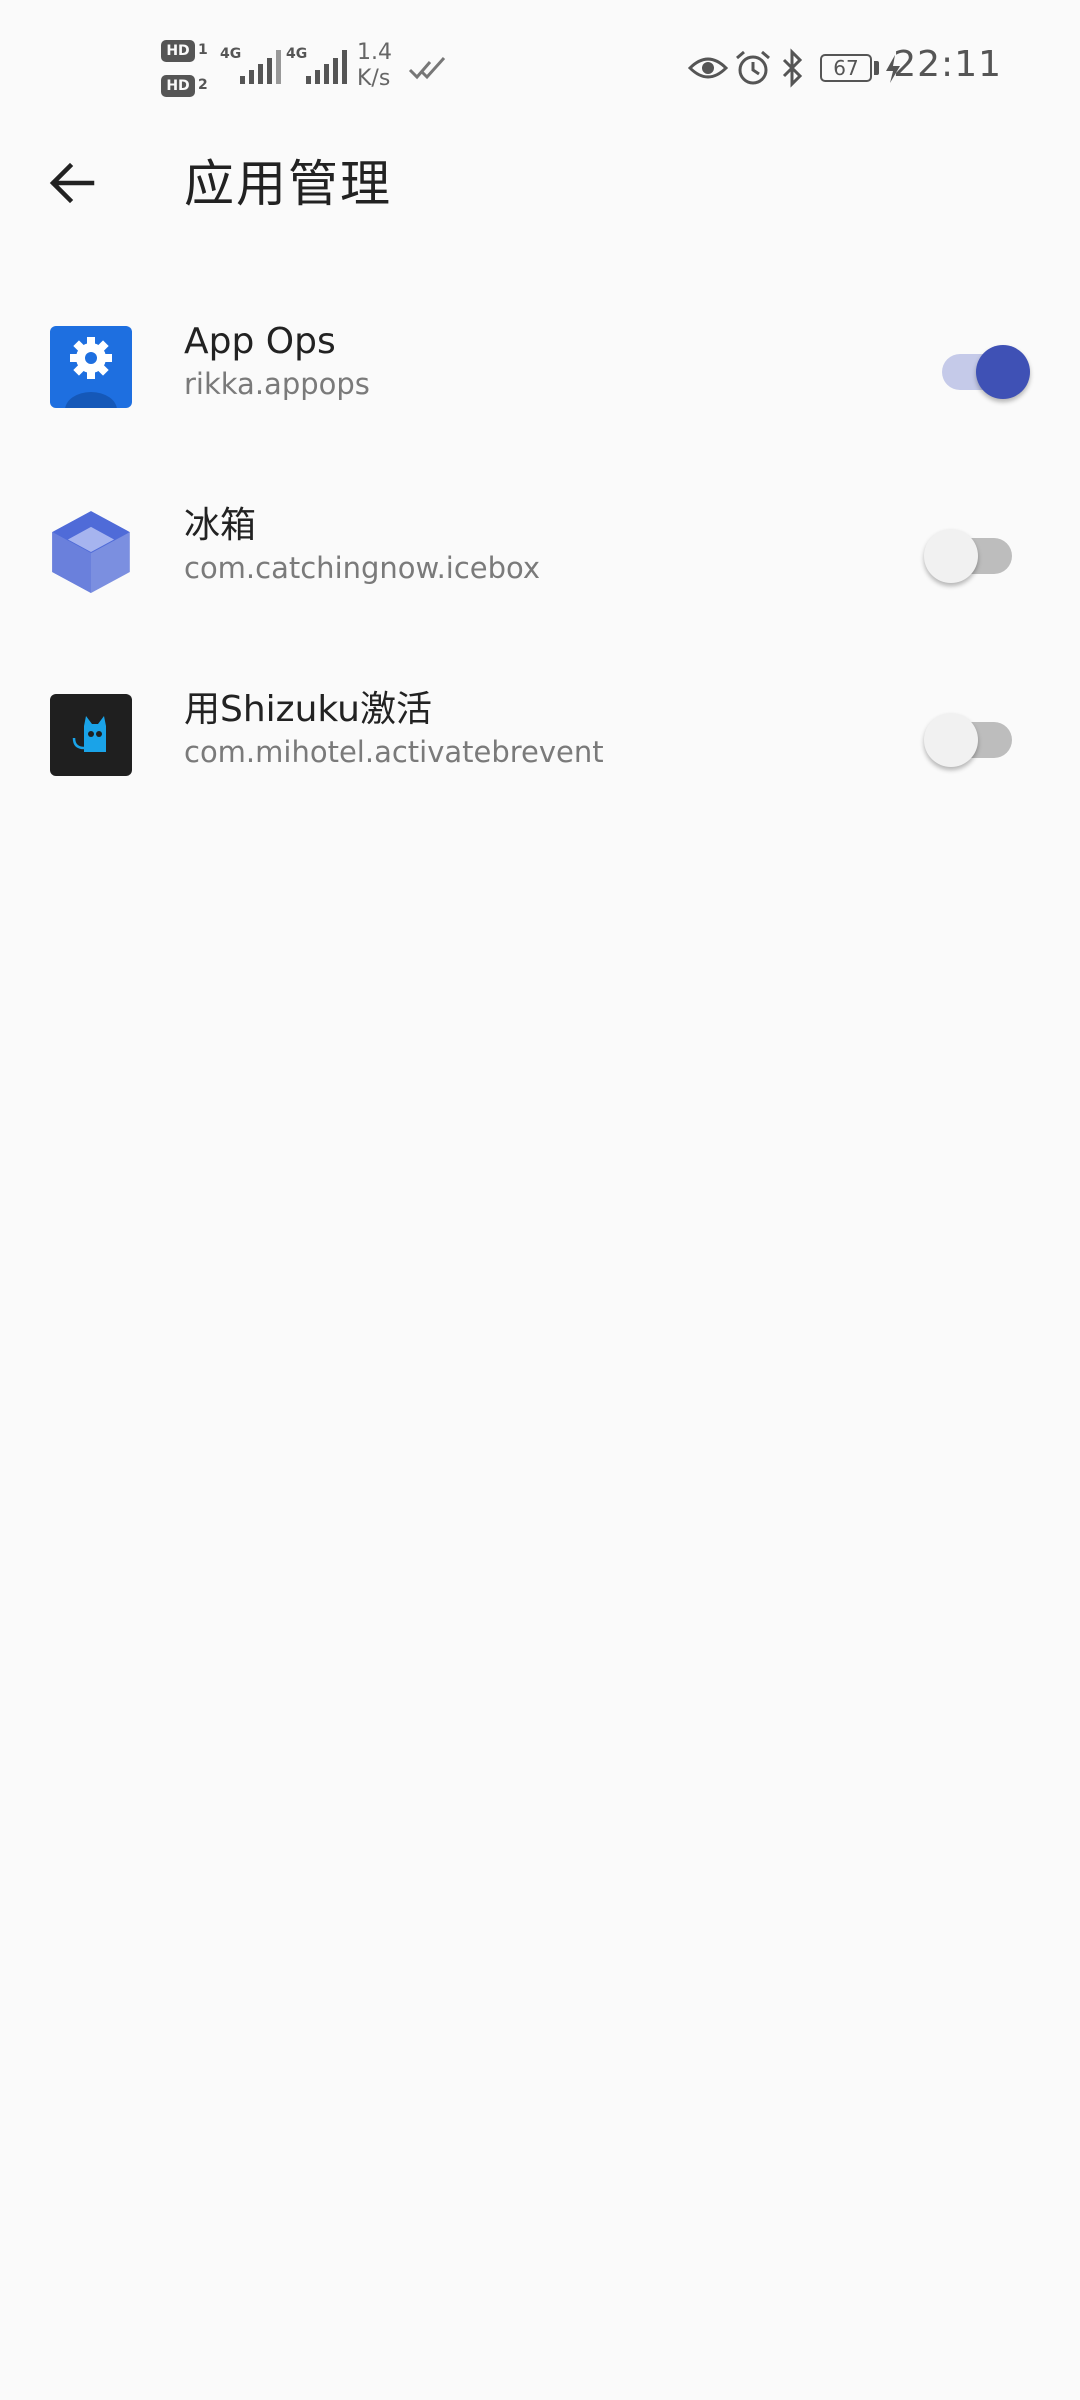  I want to click on app-package: com.catchingnow.icebox, so click(362, 568).